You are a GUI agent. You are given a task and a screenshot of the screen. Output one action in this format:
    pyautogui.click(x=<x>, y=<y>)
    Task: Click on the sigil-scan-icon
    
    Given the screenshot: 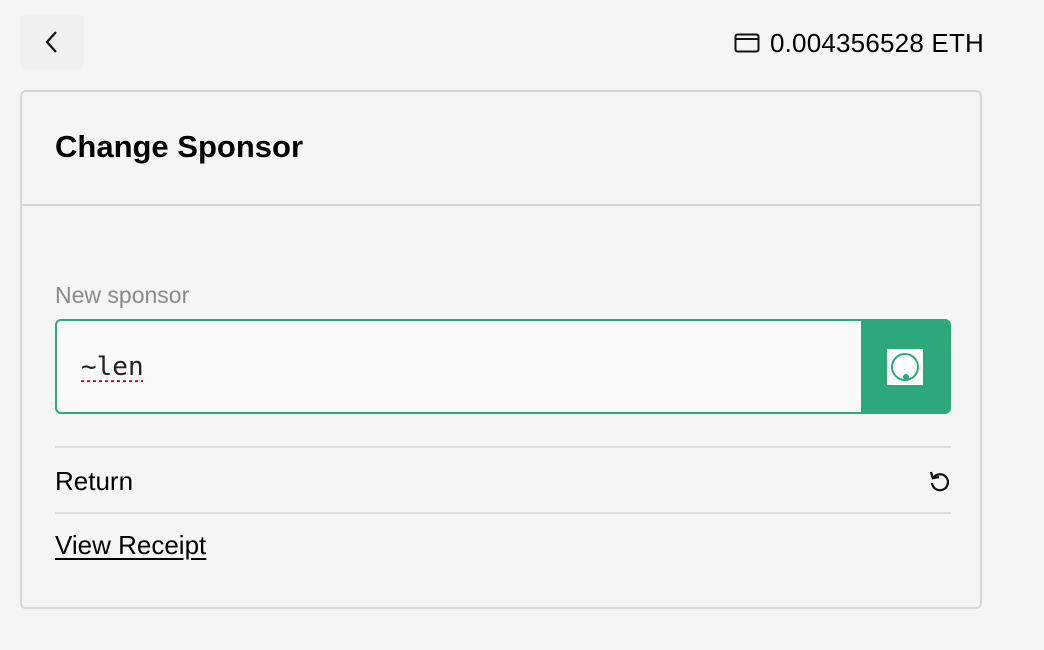 What is the action you would take?
    pyautogui.click(x=905, y=366)
    